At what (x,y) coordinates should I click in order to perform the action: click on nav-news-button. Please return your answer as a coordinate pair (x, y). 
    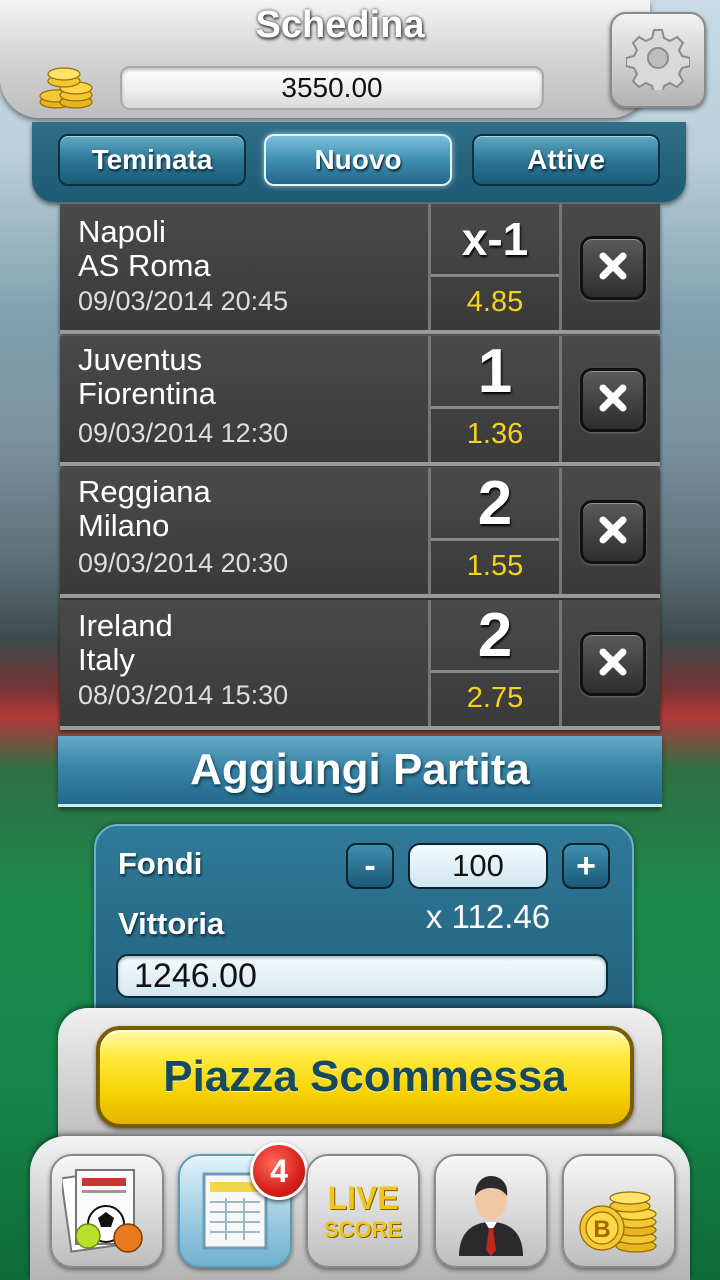
    Looking at the image, I should click on (107, 1211).